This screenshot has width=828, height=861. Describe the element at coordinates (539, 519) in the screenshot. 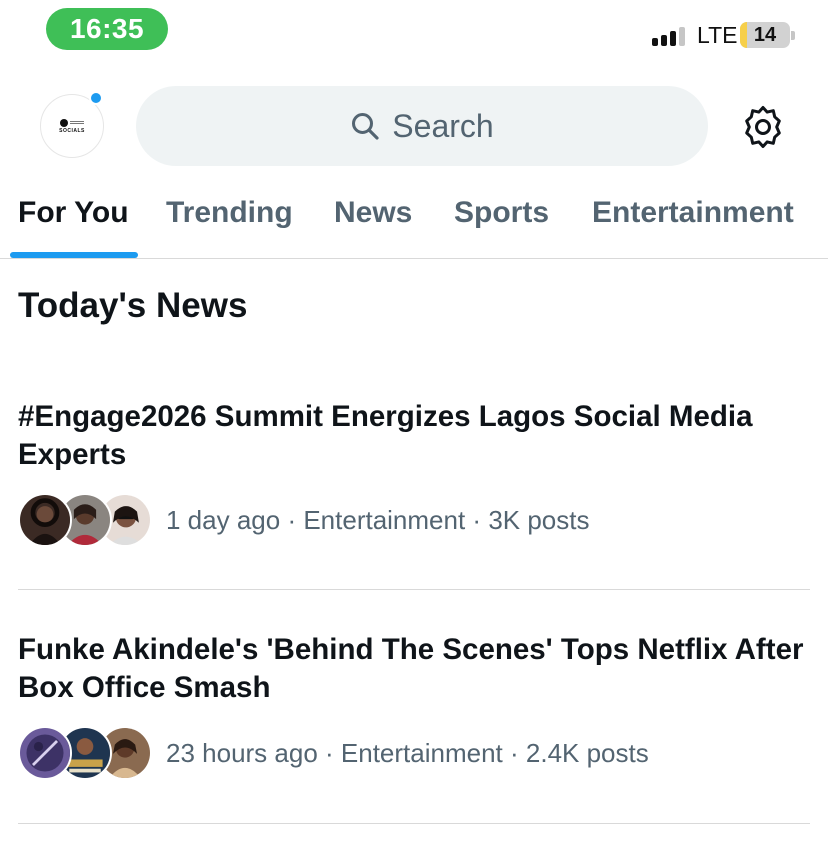

I see `news-post-count: 3K posts` at that location.